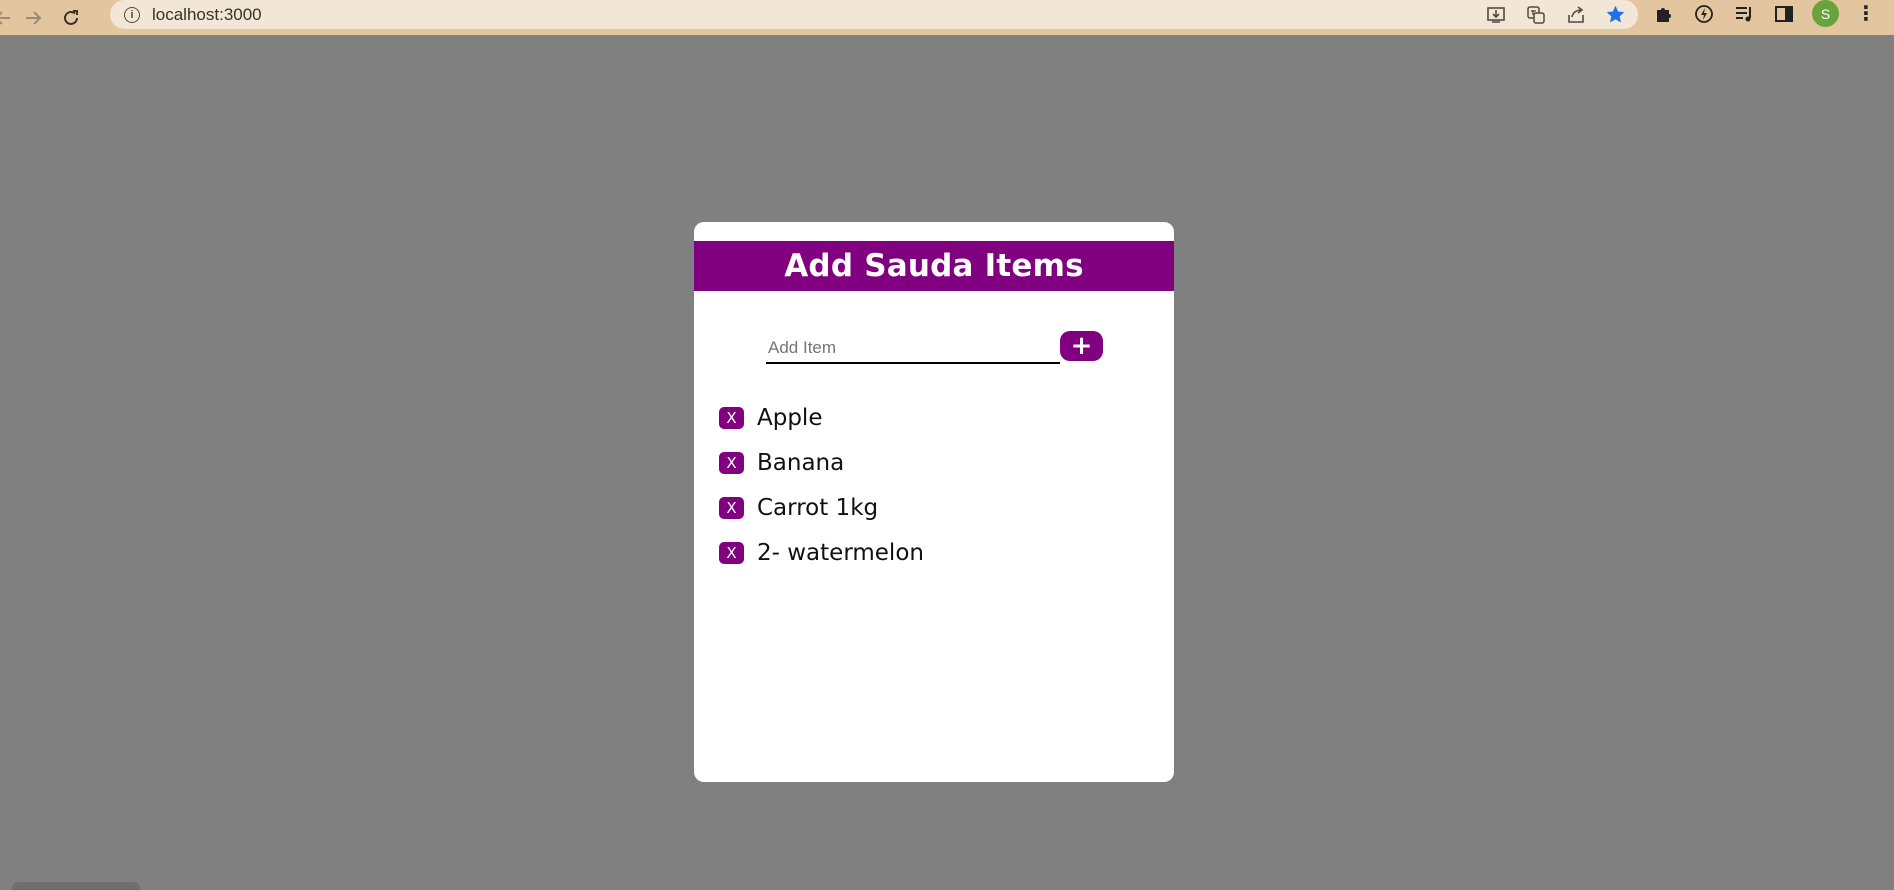 The image size is (1894, 890). What do you see at coordinates (934, 266) in the screenshot?
I see `card-title: Add Sauda Items` at bounding box center [934, 266].